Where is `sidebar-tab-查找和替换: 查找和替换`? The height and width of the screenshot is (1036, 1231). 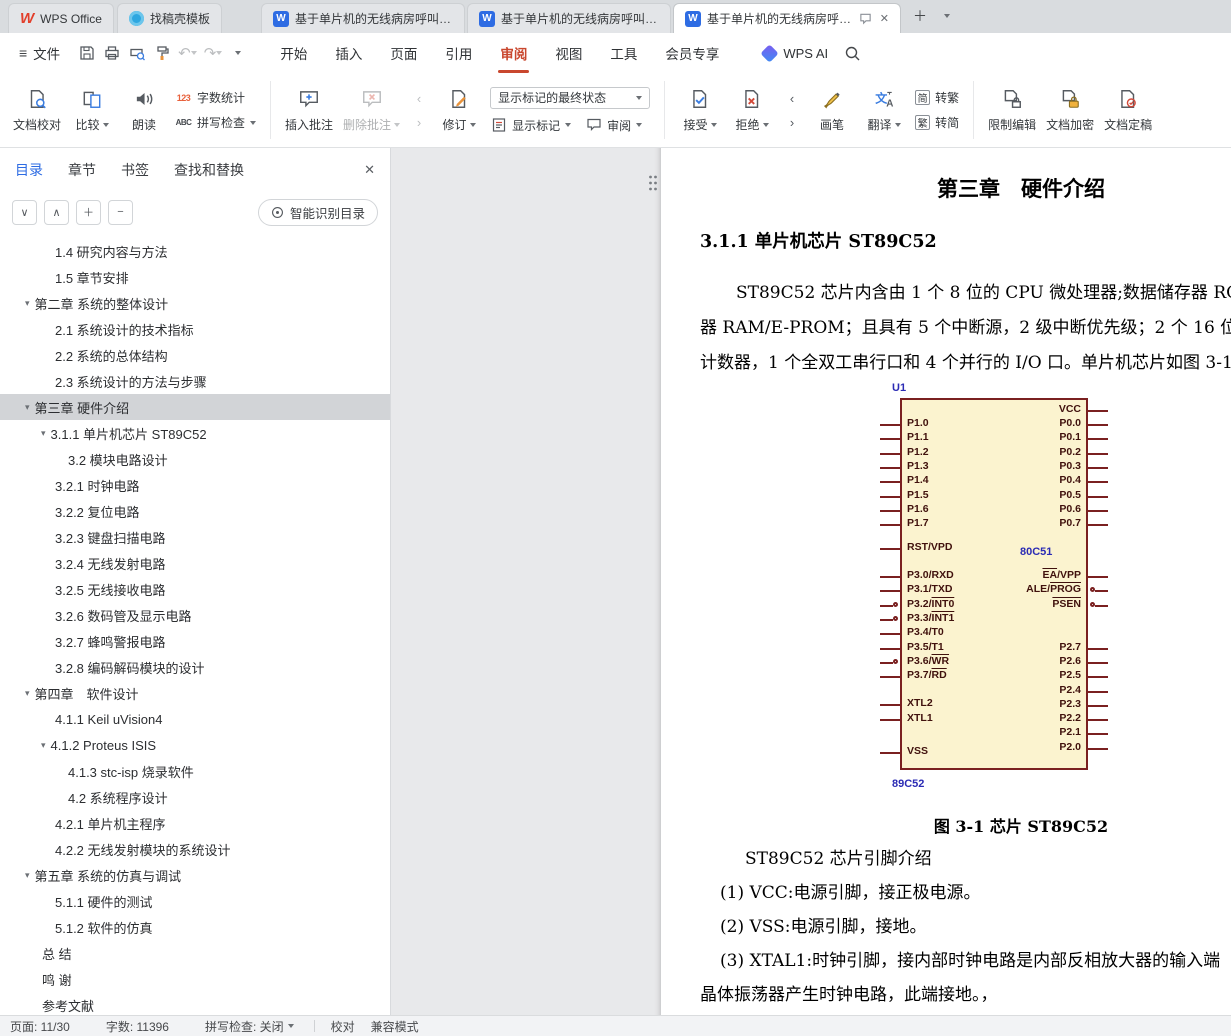 sidebar-tab-查找和替换: 查找和替换 is located at coordinates (209, 170).